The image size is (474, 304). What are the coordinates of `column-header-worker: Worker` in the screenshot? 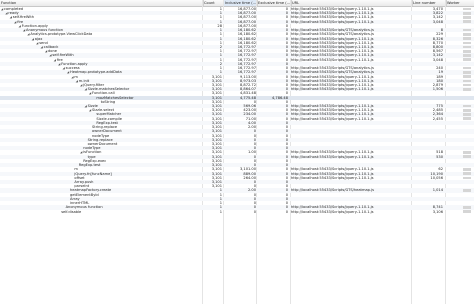 It's located at (460, 3).